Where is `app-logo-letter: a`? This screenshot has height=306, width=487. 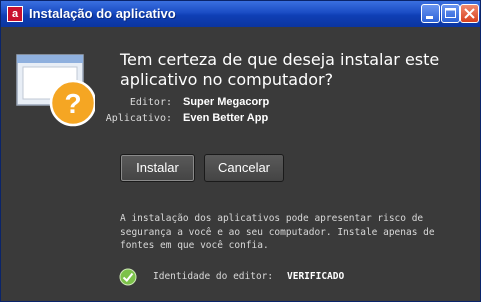 app-logo-letter: a is located at coordinates (15, 14).